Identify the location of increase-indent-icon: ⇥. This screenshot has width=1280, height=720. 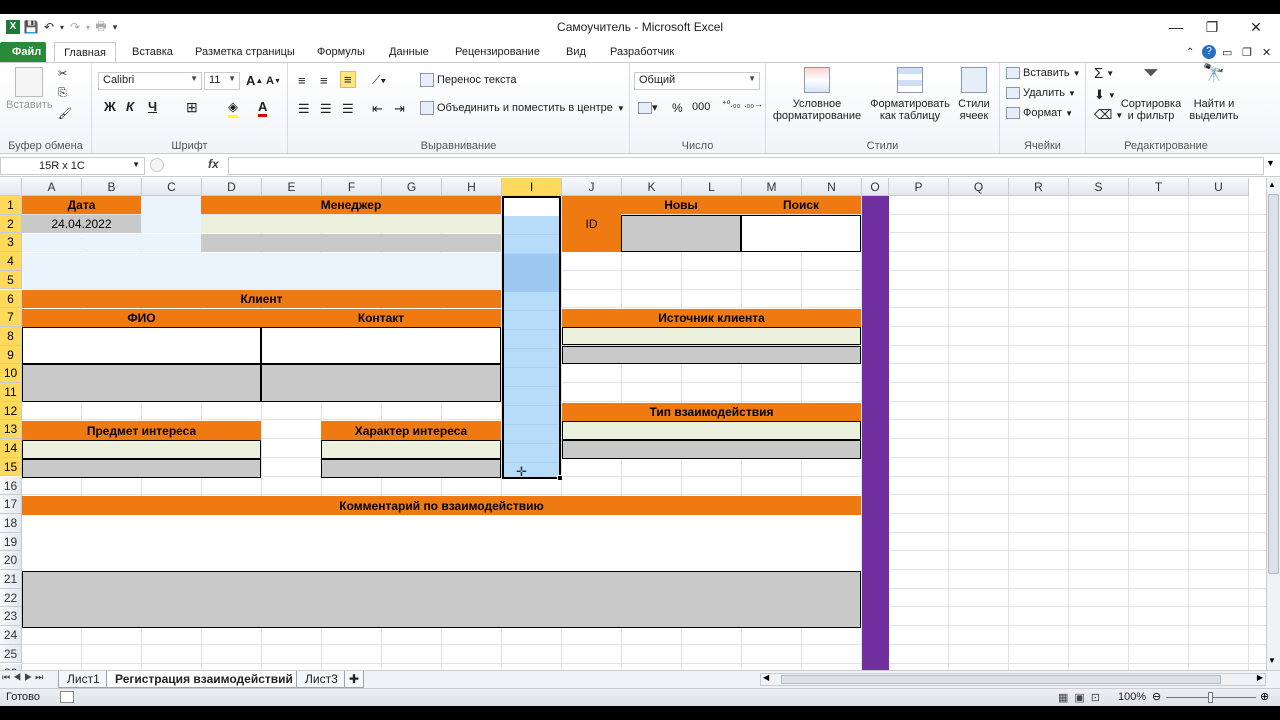
(399, 109).